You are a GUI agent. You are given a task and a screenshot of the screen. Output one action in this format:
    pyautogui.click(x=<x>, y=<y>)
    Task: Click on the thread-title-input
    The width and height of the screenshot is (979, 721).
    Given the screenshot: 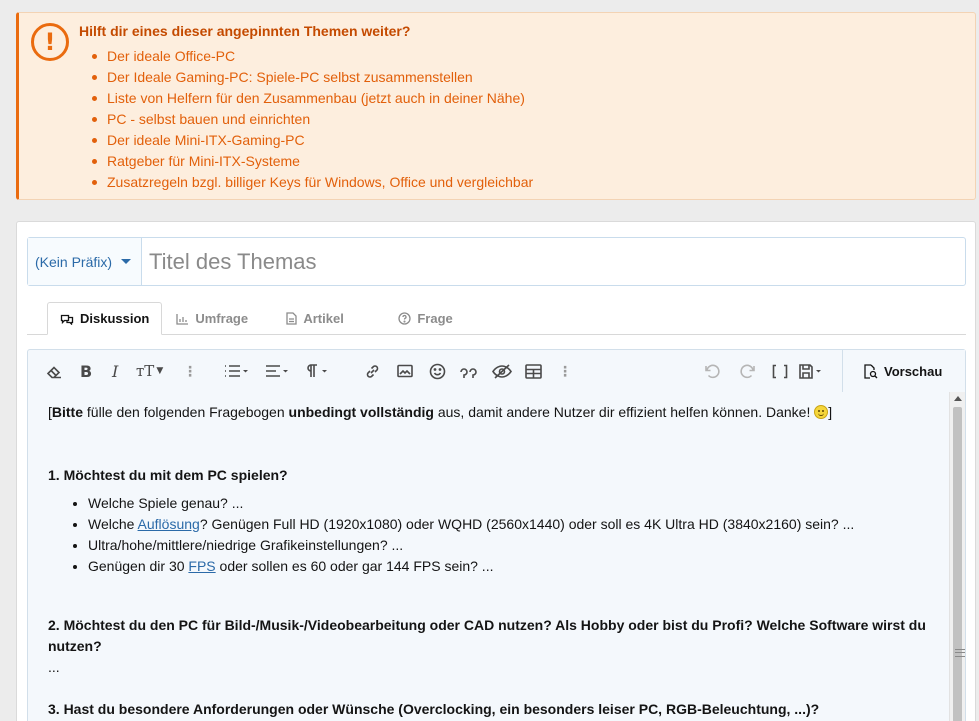 What is the action you would take?
    pyautogui.click(x=553, y=261)
    